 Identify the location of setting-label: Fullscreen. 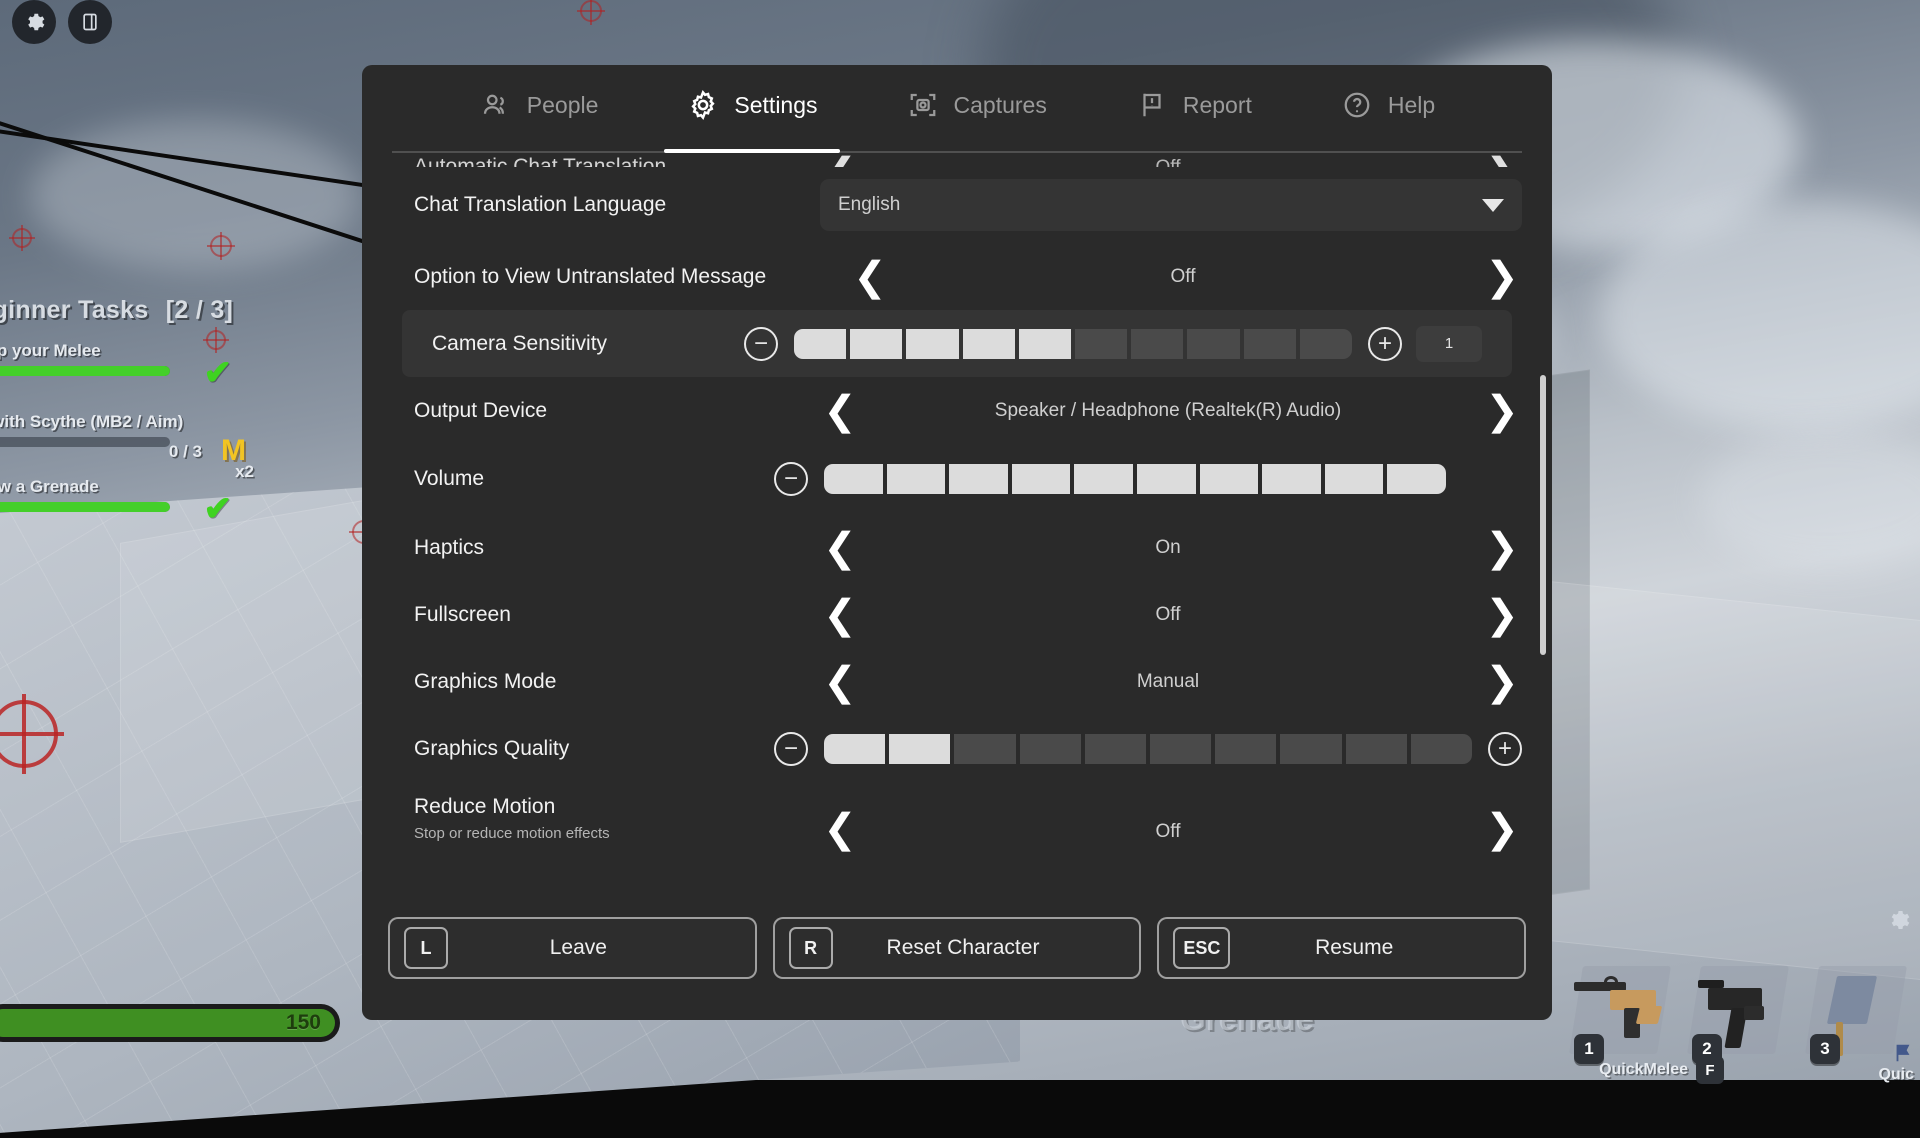
(614, 615).